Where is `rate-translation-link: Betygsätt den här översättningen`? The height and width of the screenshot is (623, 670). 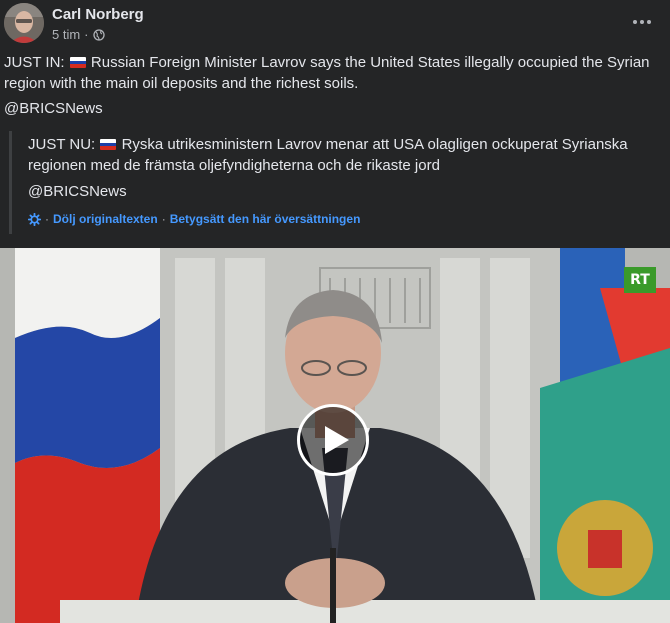 rate-translation-link: Betygsätt den här översättningen is located at coordinates (265, 219).